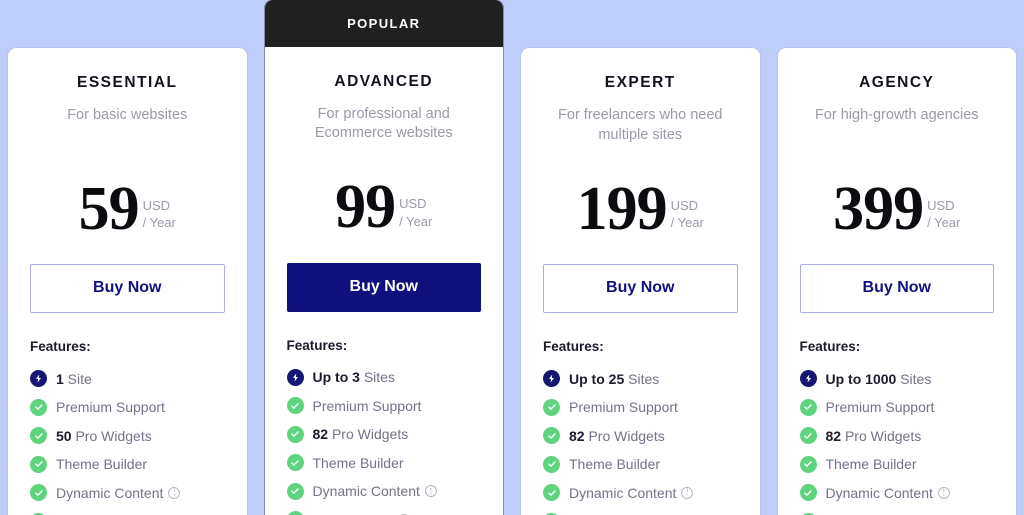  I want to click on feature-item: Form Builder!, so click(384, 513).